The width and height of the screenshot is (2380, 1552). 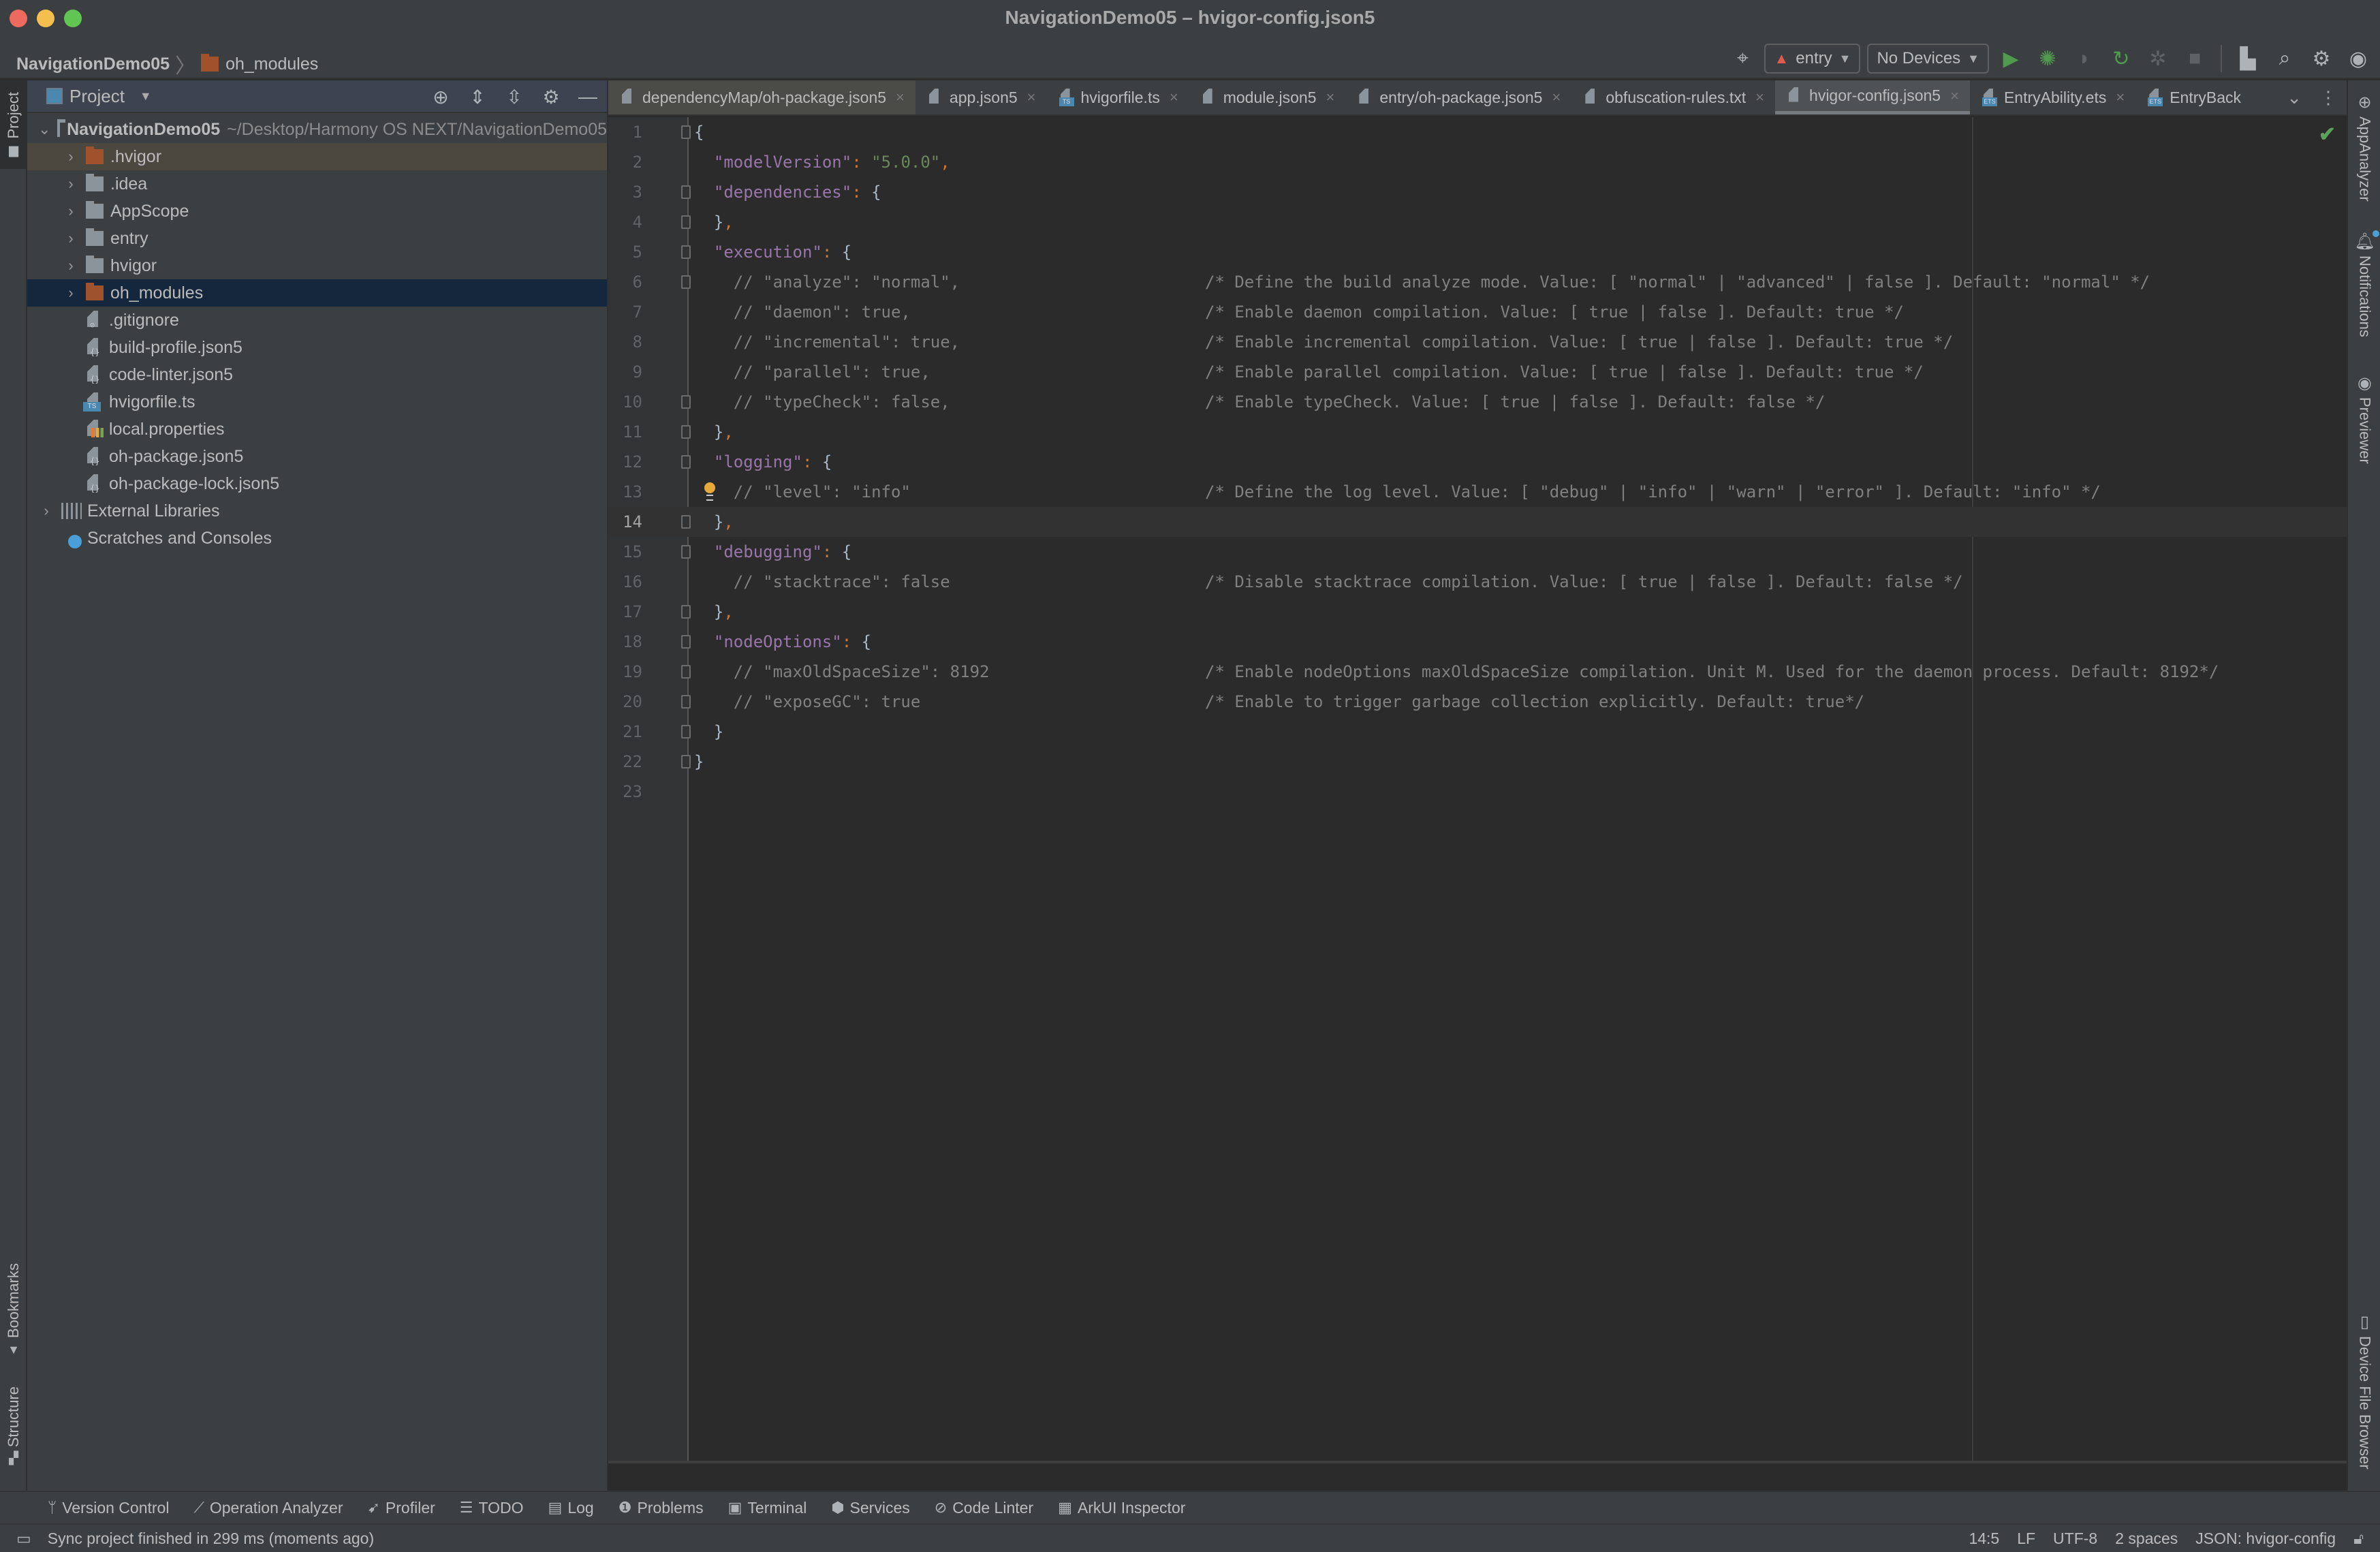 What do you see at coordinates (1928, 59) in the screenshot?
I see `device-select: No Devices ▼` at bounding box center [1928, 59].